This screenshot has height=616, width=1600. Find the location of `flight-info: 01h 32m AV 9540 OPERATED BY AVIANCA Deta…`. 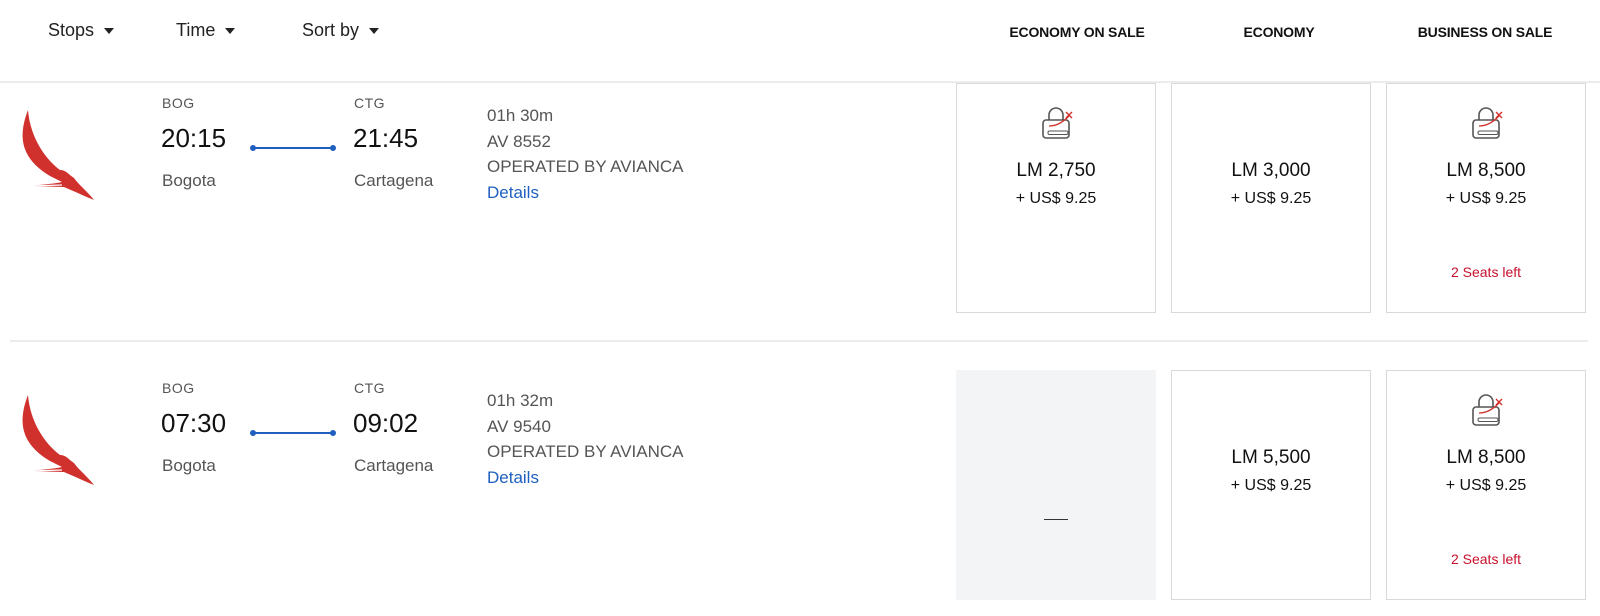

flight-info: 01h 32m AV 9540 OPERATED BY AVIANCA Deta… is located at coordinates (585, 439).